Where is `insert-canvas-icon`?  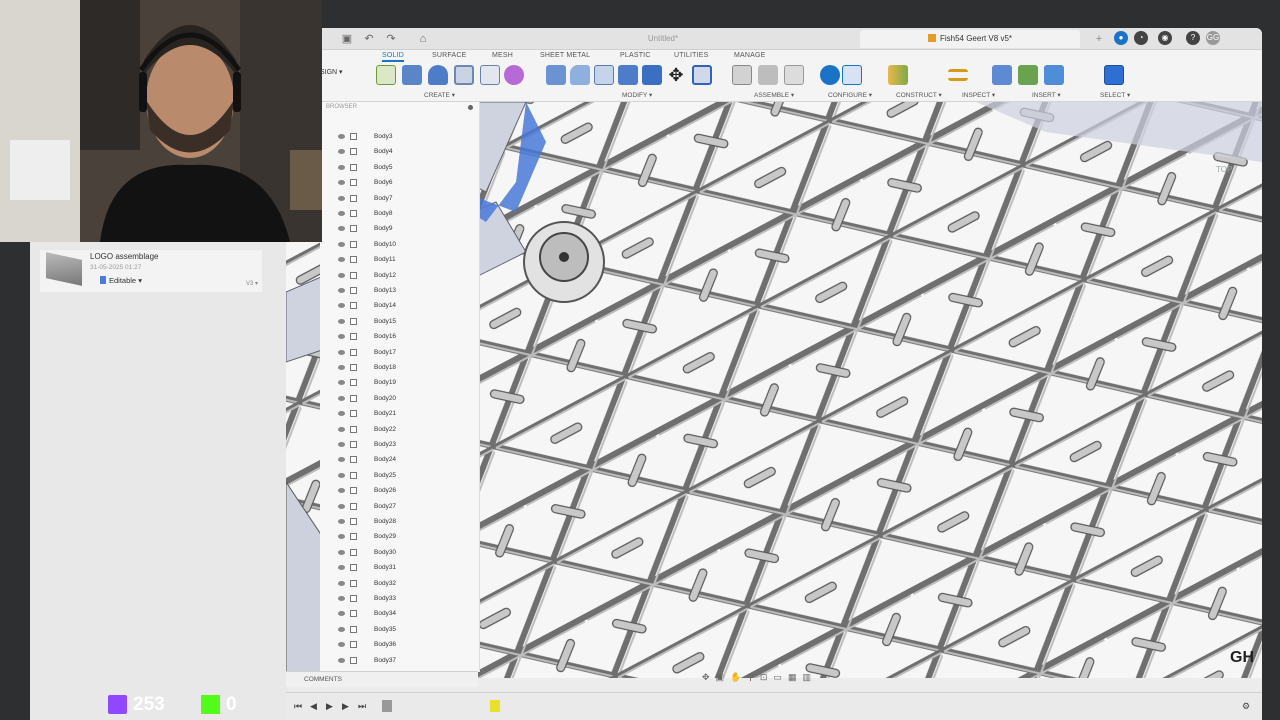 insert-canvas-icon is located at coordinates (1054, 75).